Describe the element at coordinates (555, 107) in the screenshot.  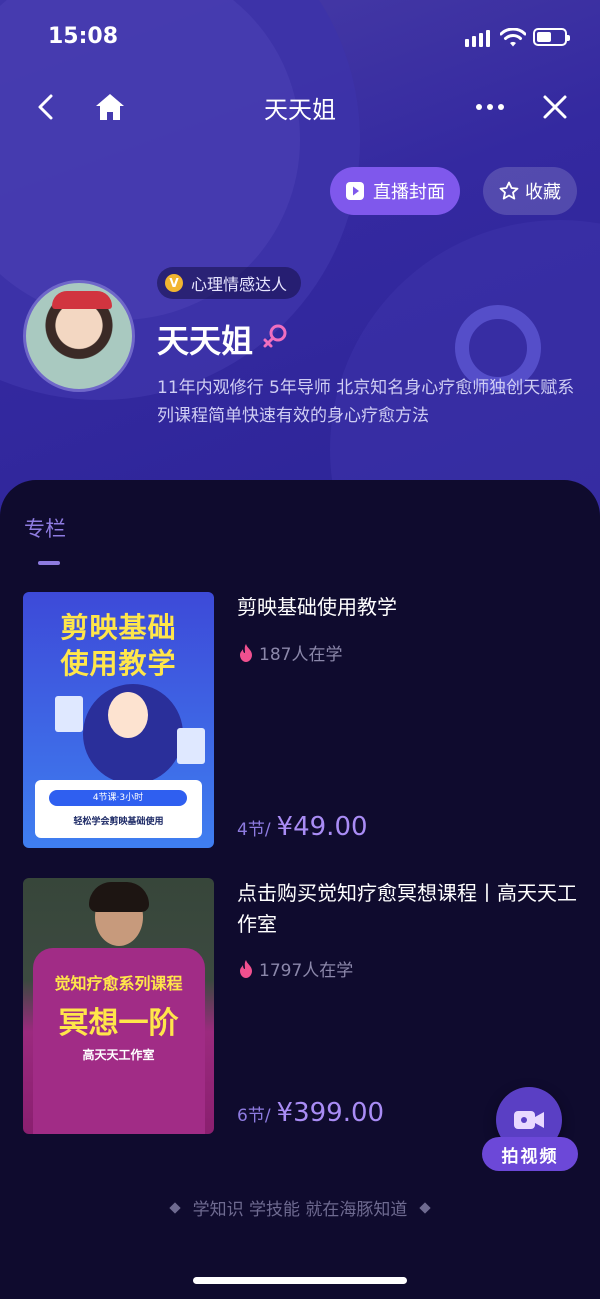
I see `close-icon` at that location.